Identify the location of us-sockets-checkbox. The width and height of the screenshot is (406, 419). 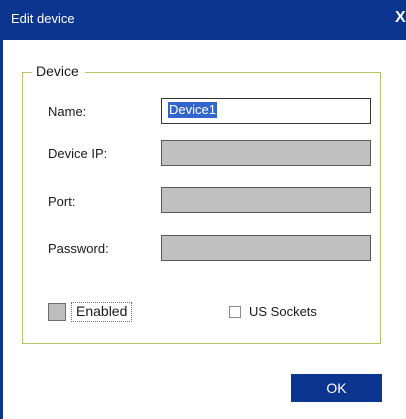
(235, 312).